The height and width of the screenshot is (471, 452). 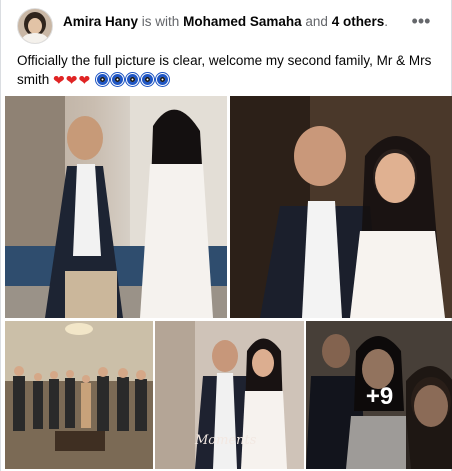 I want to click on moments-watermark: Moments, so click(x=226, y=440).